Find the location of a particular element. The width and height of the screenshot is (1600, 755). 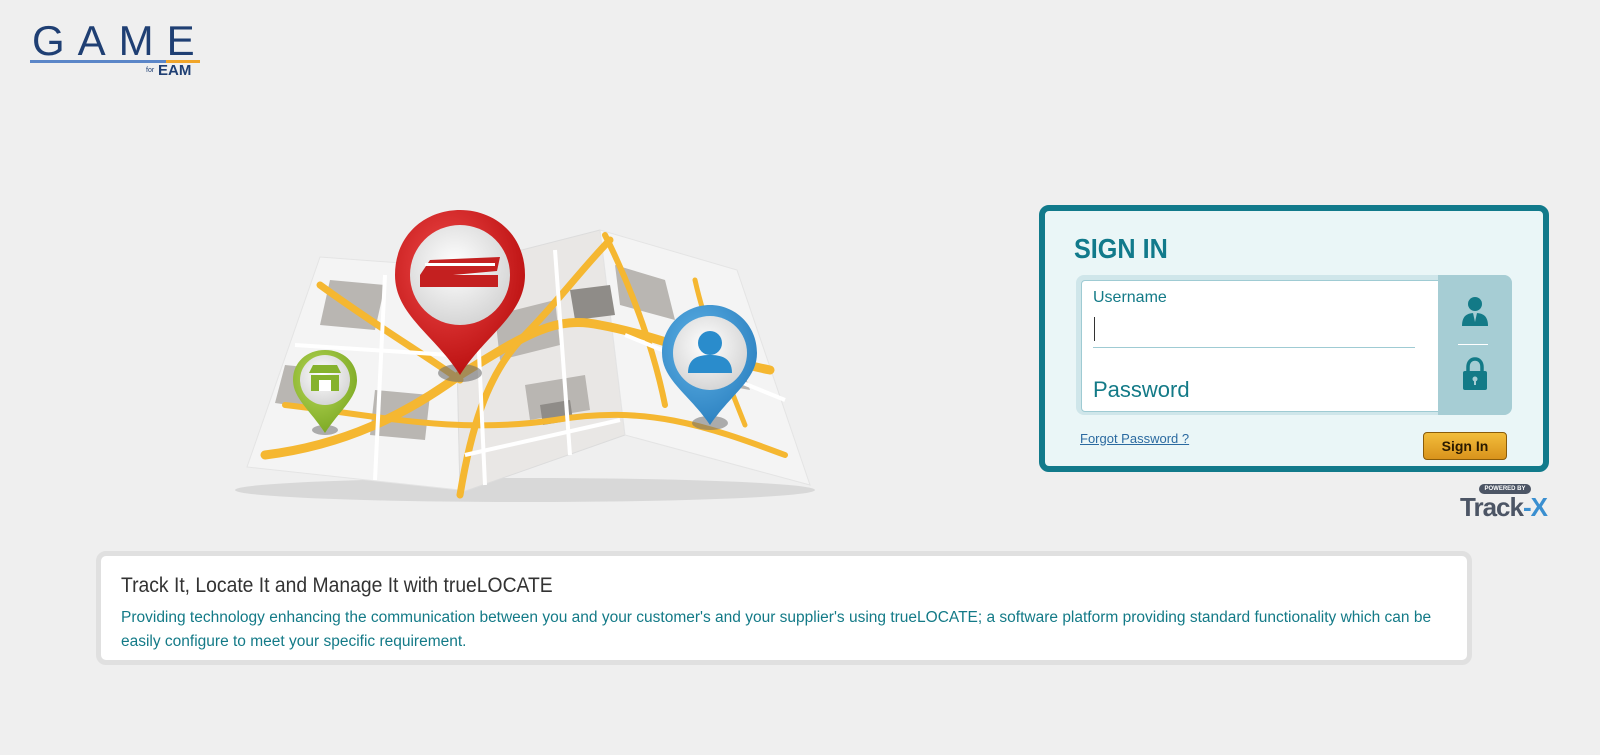

trackx-x: -X is located at coordinates (1535, 507).